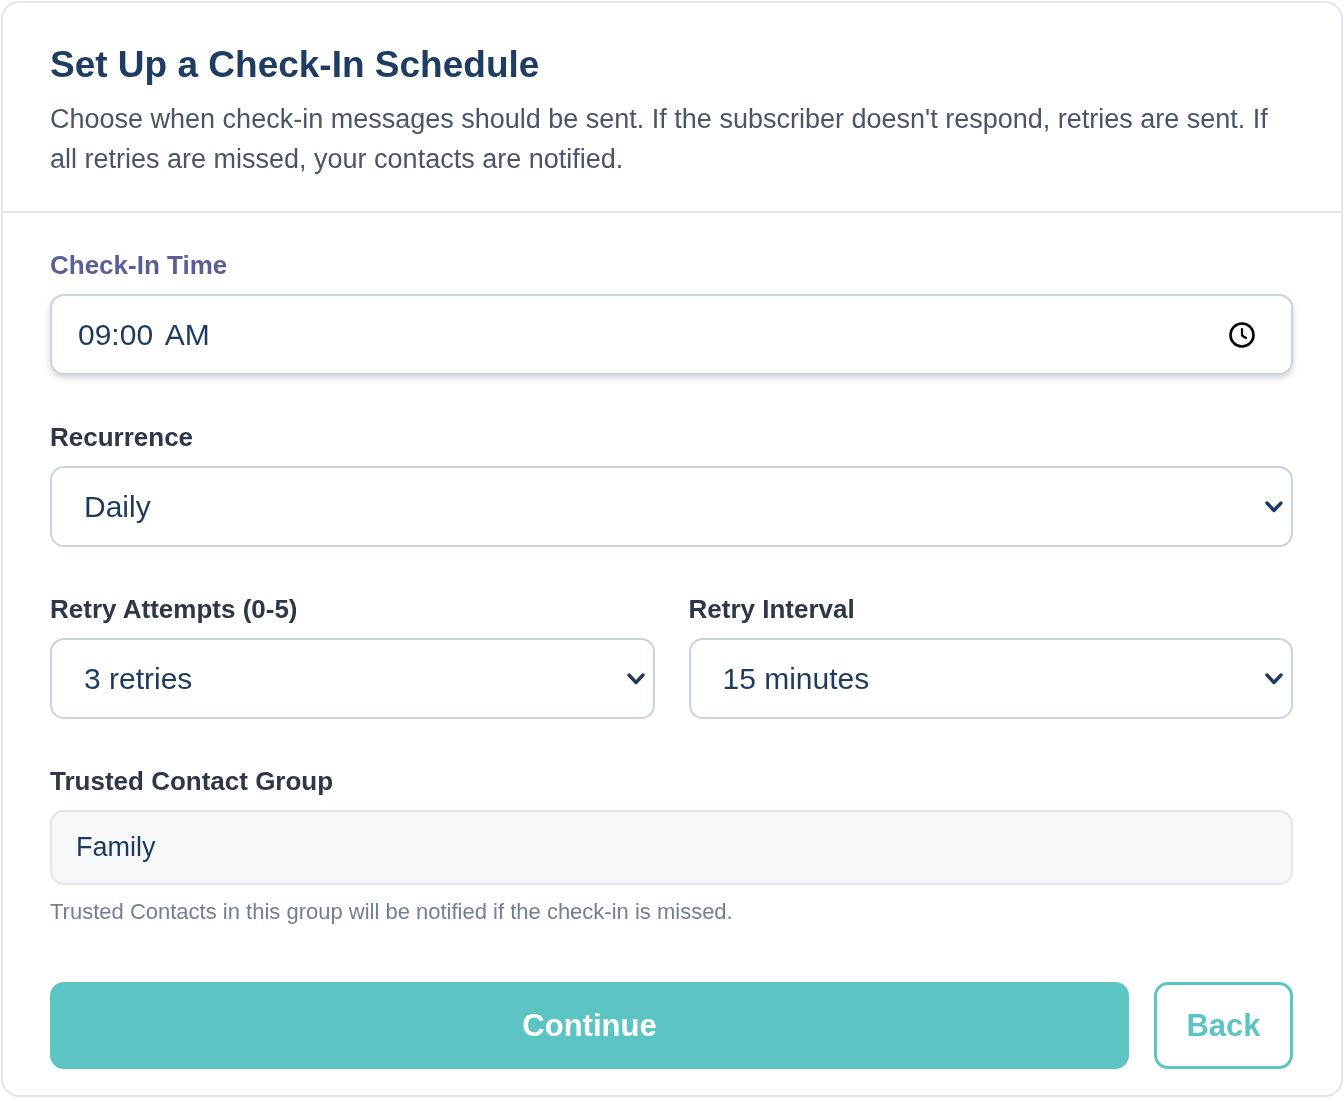 The height and width of the screenshot is (1098, 1344). Describe the element at coordinates (122, 437) in the screenshot. I see `field-label: Recurrence` at that location.